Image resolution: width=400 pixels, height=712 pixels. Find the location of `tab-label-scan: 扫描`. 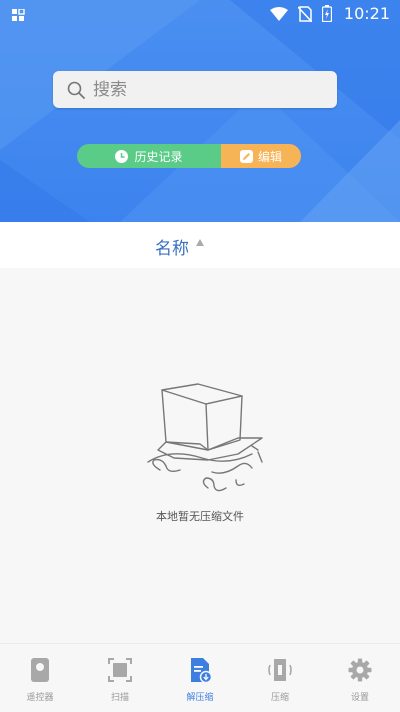

tab-label-scan: 扫描 is located at coordinates (119, 698).